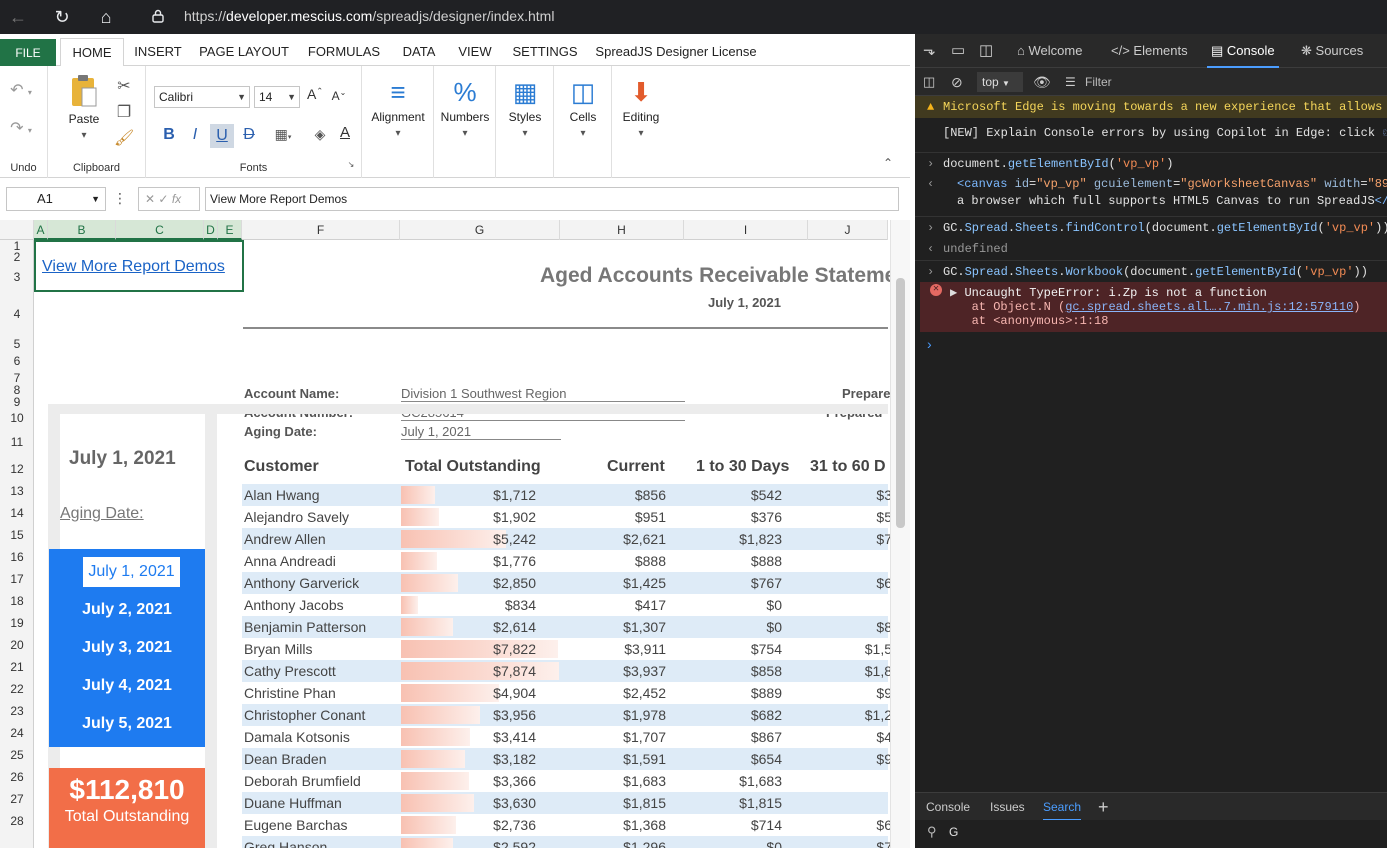 Image resolution: width=1387 pixels, height=848 pixels. What do you see at coordinates (17, 557) in the screenshot?
I see `row-header-16: 16` at bounding box center [17, 557].